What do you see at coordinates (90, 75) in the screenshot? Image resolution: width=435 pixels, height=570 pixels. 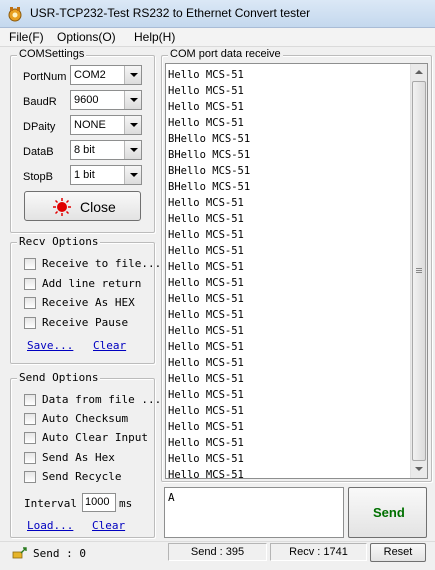 I see `port-value: COM2` at bounding box center [90, 75].